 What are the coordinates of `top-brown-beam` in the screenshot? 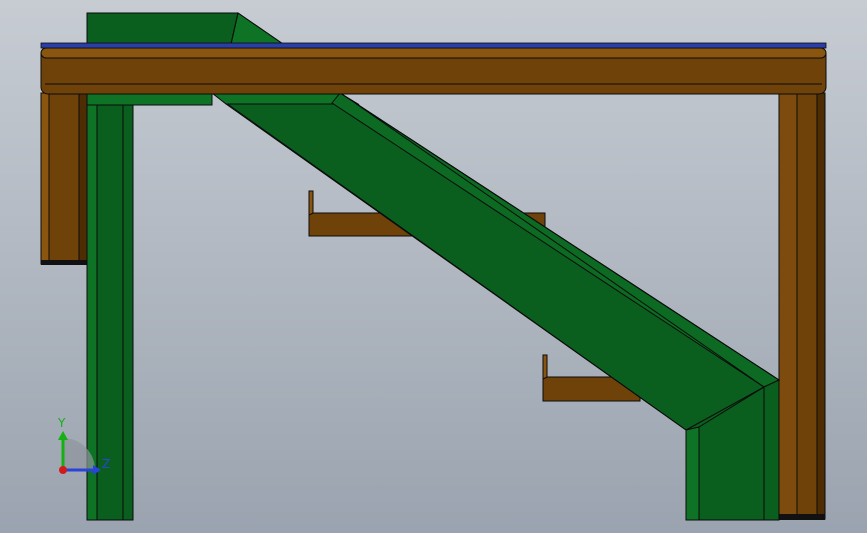 It's located at (433, 71).